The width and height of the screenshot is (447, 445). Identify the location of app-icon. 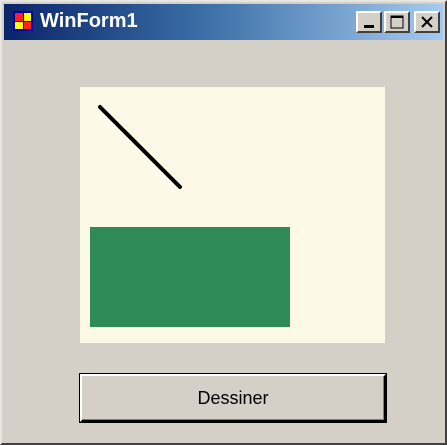
(23, 21).